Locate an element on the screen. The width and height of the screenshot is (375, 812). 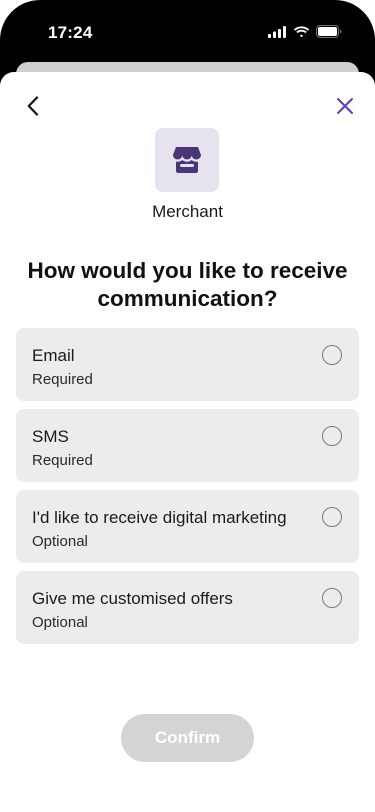
confirm-button: Confirm is located at coordinates (187, 738).